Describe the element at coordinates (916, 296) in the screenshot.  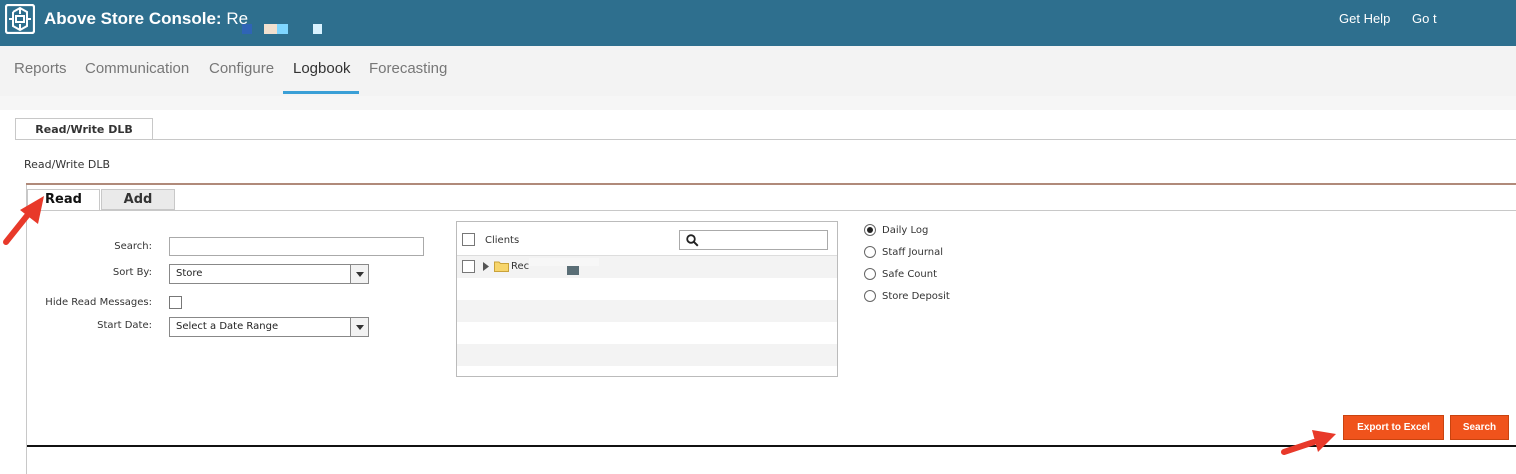
I see `store-deposit-label: Store Deposit` at that location.